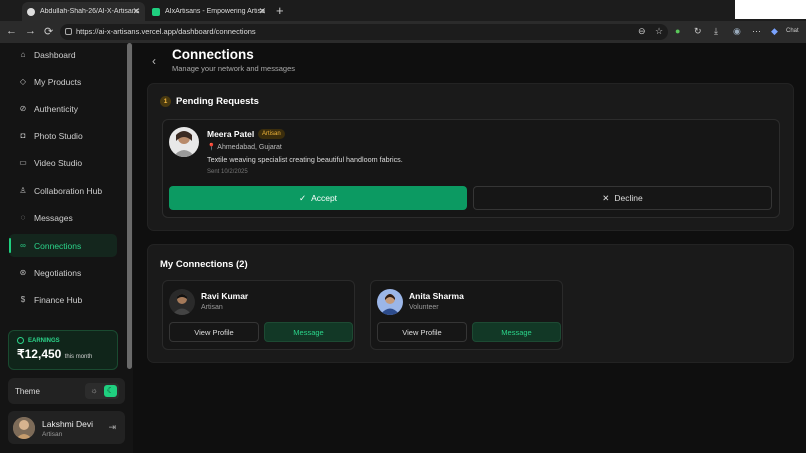 This screenshot has height=453, width=806. Describe the element at coordinates (63, 217) in the screenshot. I see `sidebar-item-messages: ◌ Messages` at that location.